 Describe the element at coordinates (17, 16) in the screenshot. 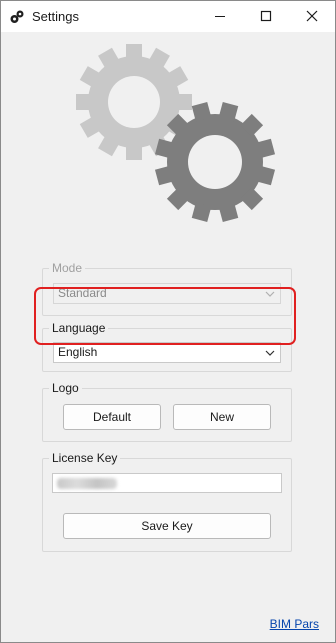

I see `gears-icon` at that location.